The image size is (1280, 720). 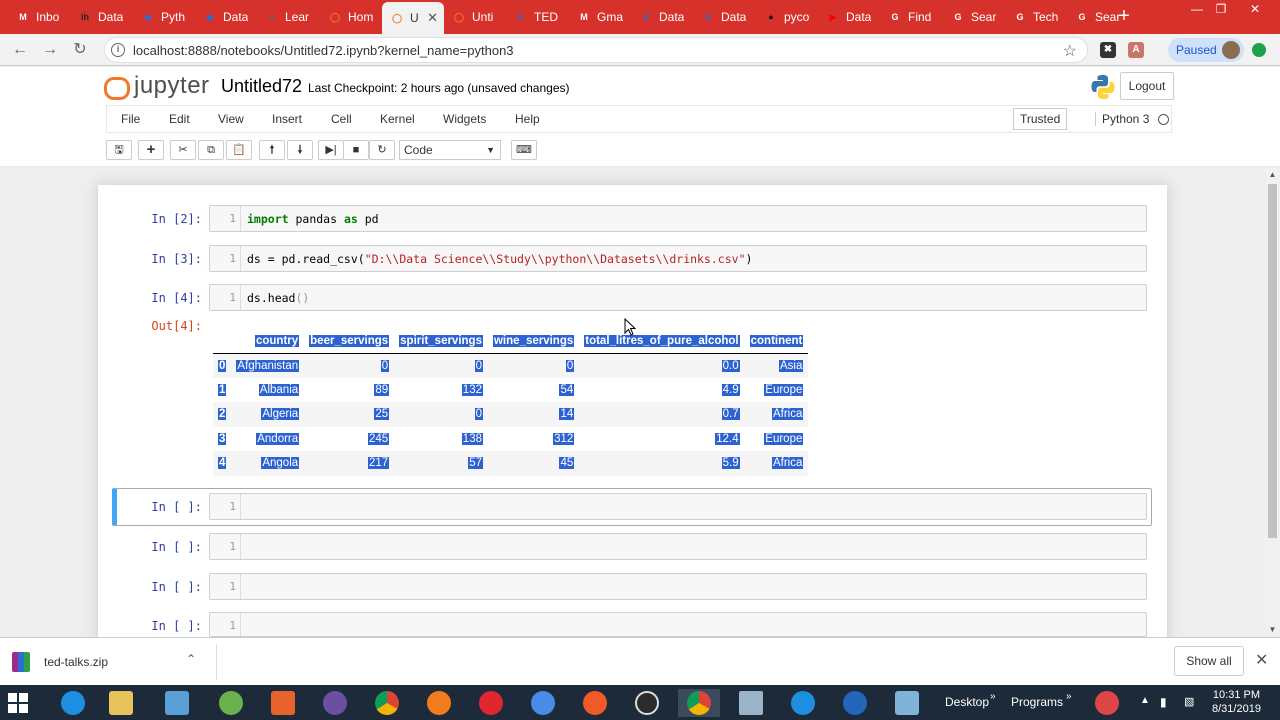 I want to click on restart-icon: ↻, so click(x=382, y=150).